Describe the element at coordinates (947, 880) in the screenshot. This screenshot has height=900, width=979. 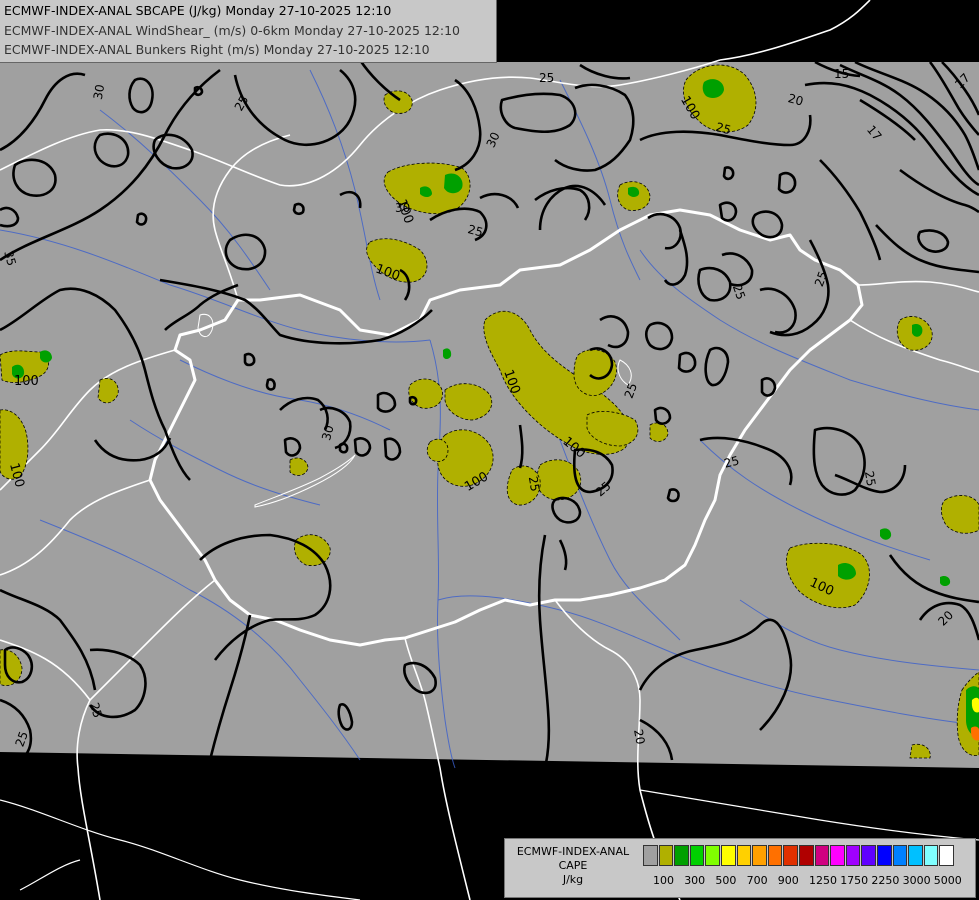
I see `legend-tick-label: 5000` at that location.